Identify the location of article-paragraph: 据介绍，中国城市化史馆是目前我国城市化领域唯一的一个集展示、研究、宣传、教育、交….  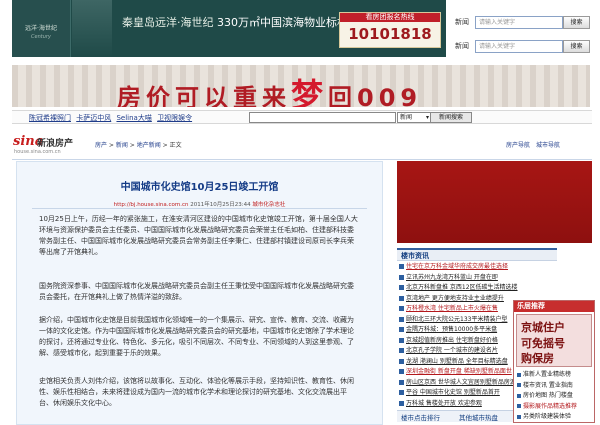
(196, 336).